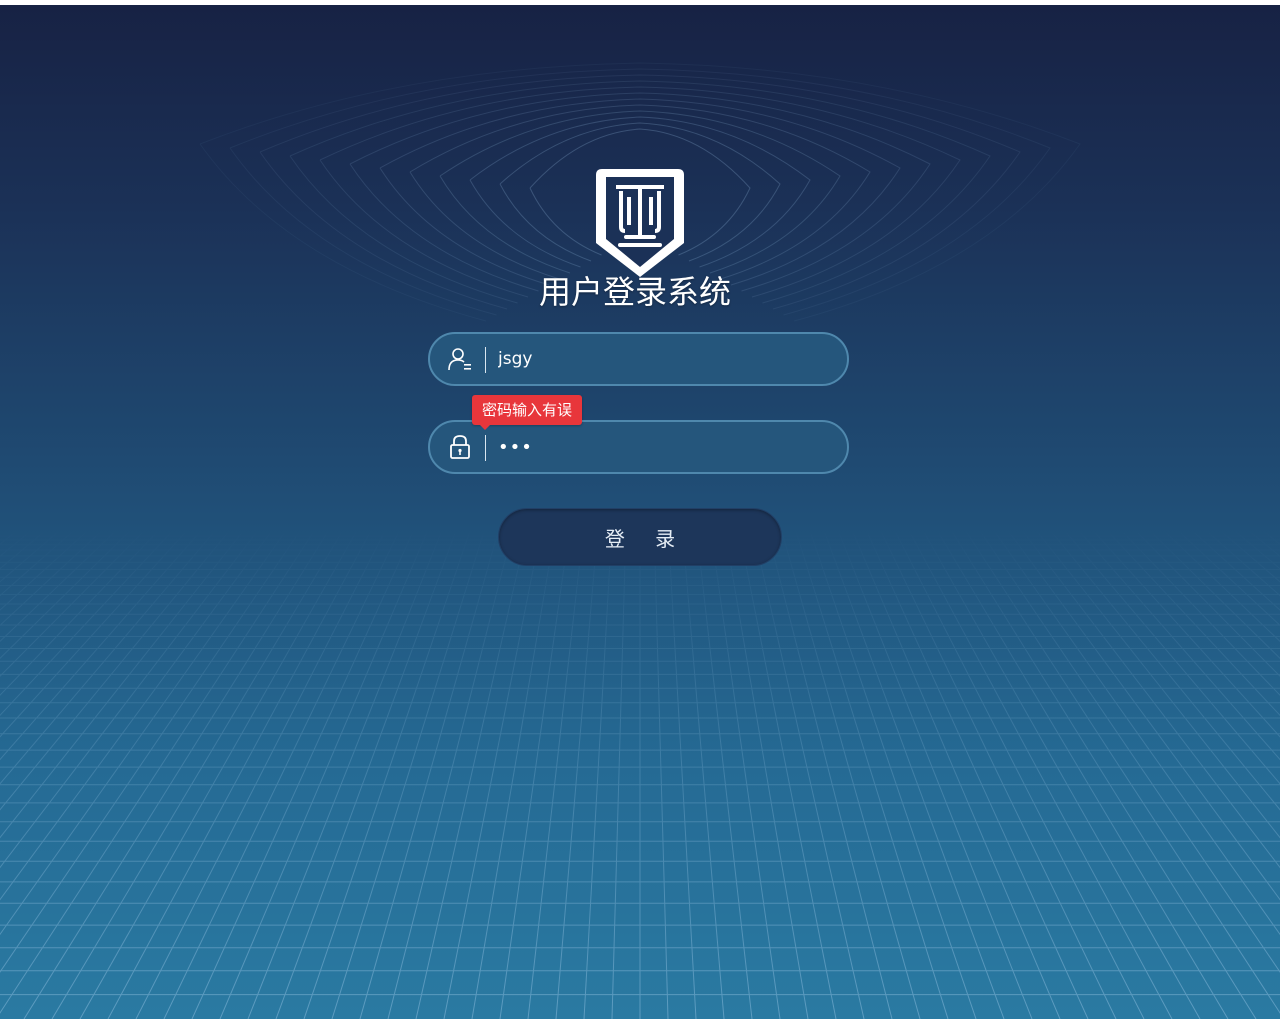 The height and width of the screenshot is (1024, 1280). What do you see at coordinates (663, 359) in the screenshot?
I see `username-input` at bounding box center [663, 359].